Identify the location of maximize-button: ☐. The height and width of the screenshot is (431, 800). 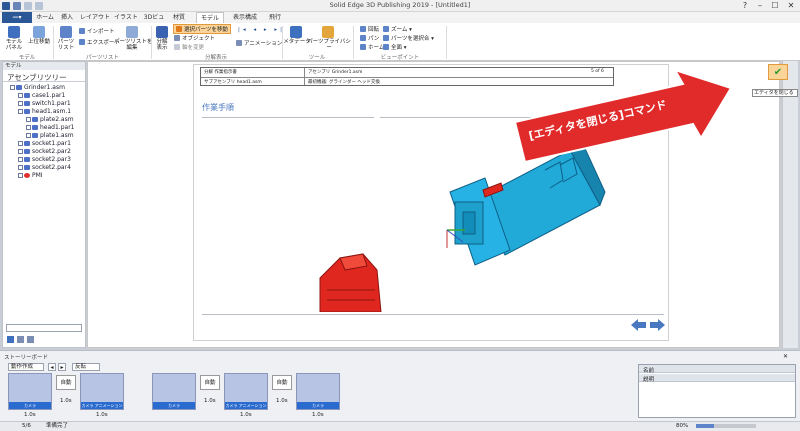
(775, 6).